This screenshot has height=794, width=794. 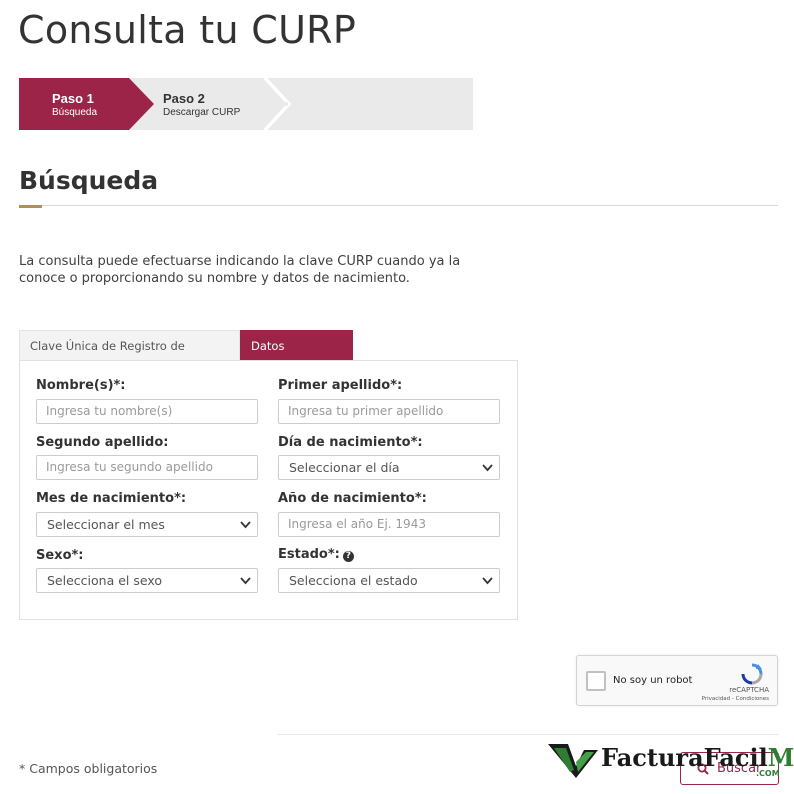 I want to click on watermark-mx: MX, so click(x=780, y=757).